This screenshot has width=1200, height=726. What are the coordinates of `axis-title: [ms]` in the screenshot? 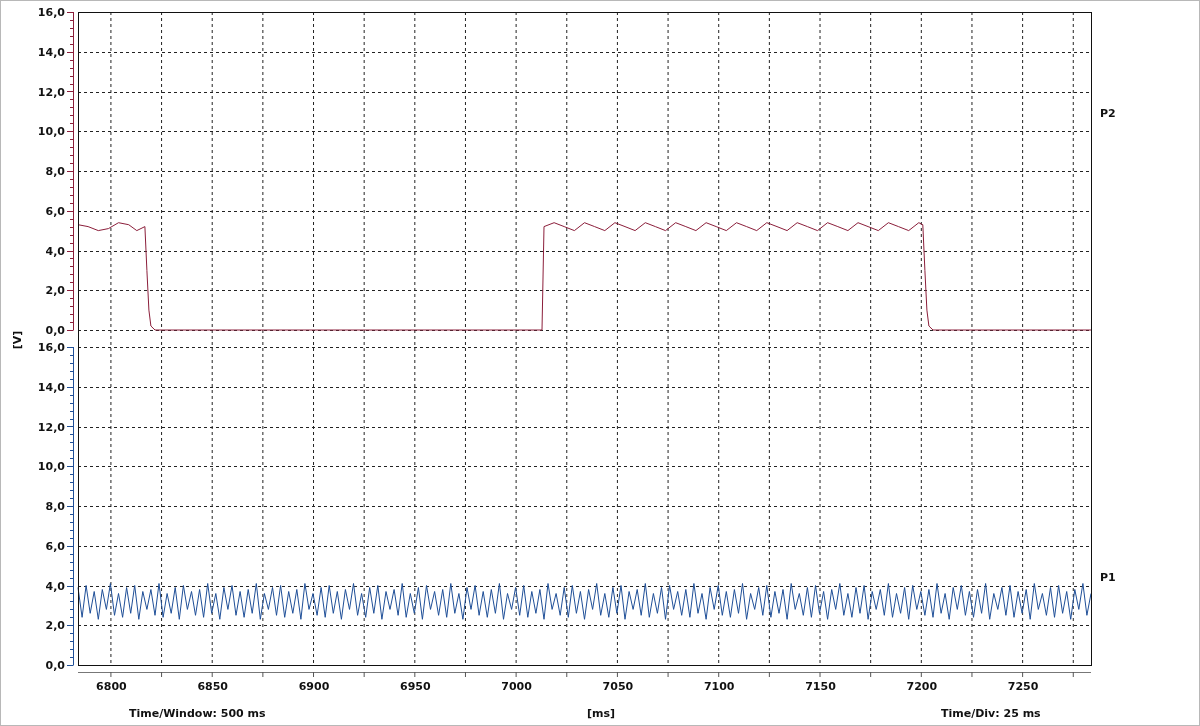 It's located at (601, 713).